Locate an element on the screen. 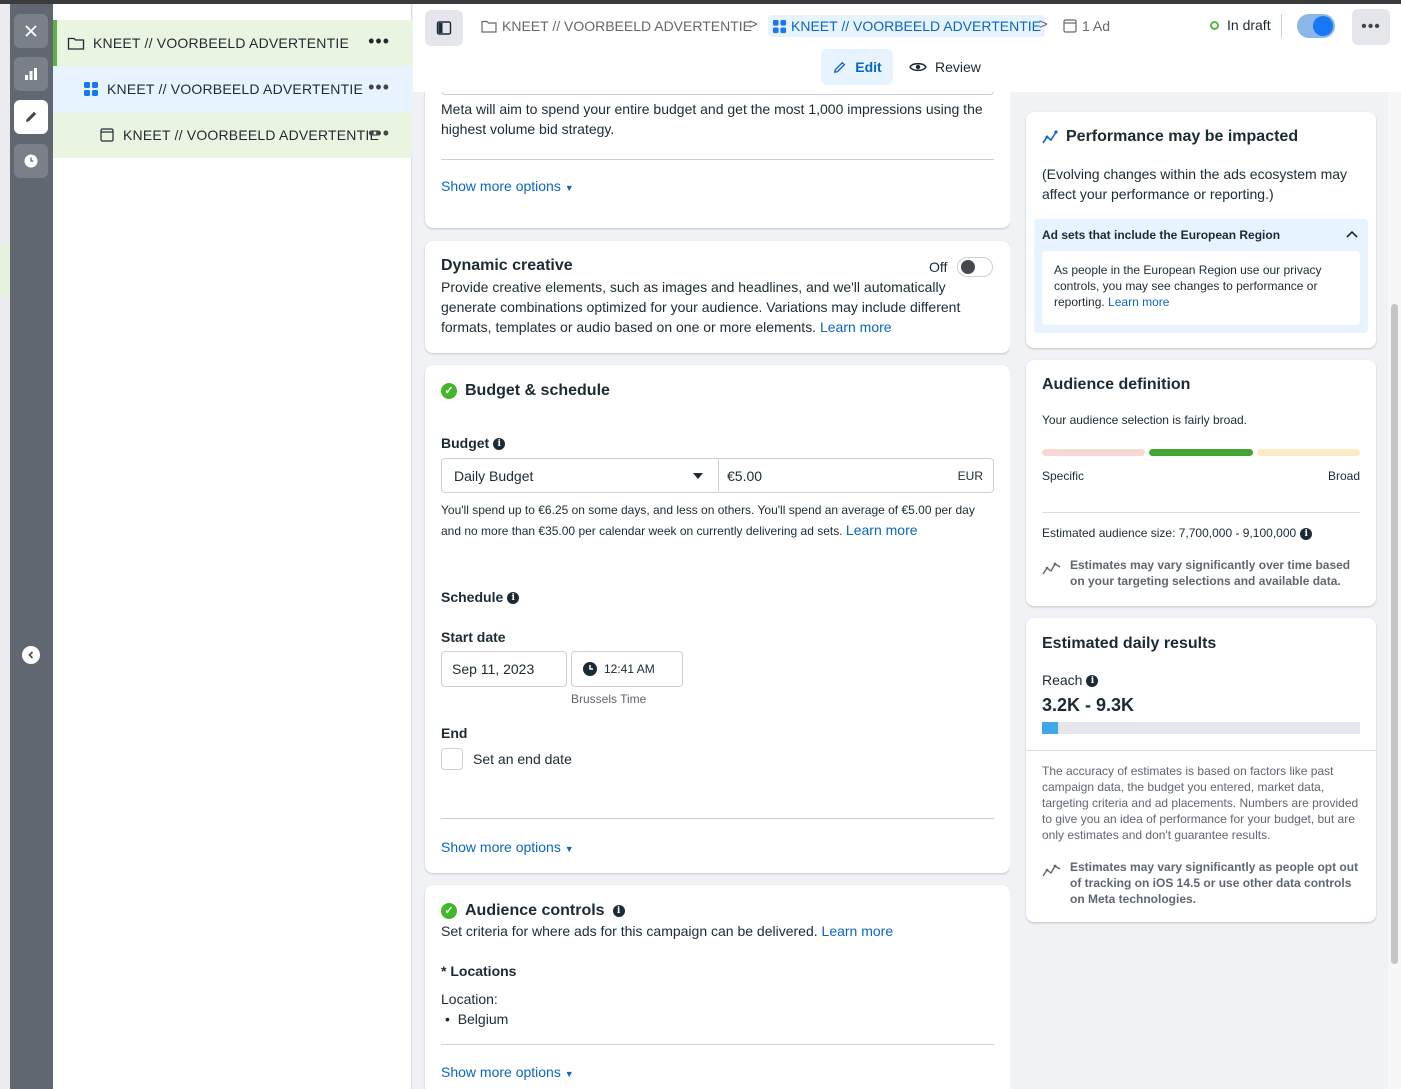 The height and width of the screenshot is (1089, 1401). meter-broad-label: Broad is located at coordinates (1343, 476).